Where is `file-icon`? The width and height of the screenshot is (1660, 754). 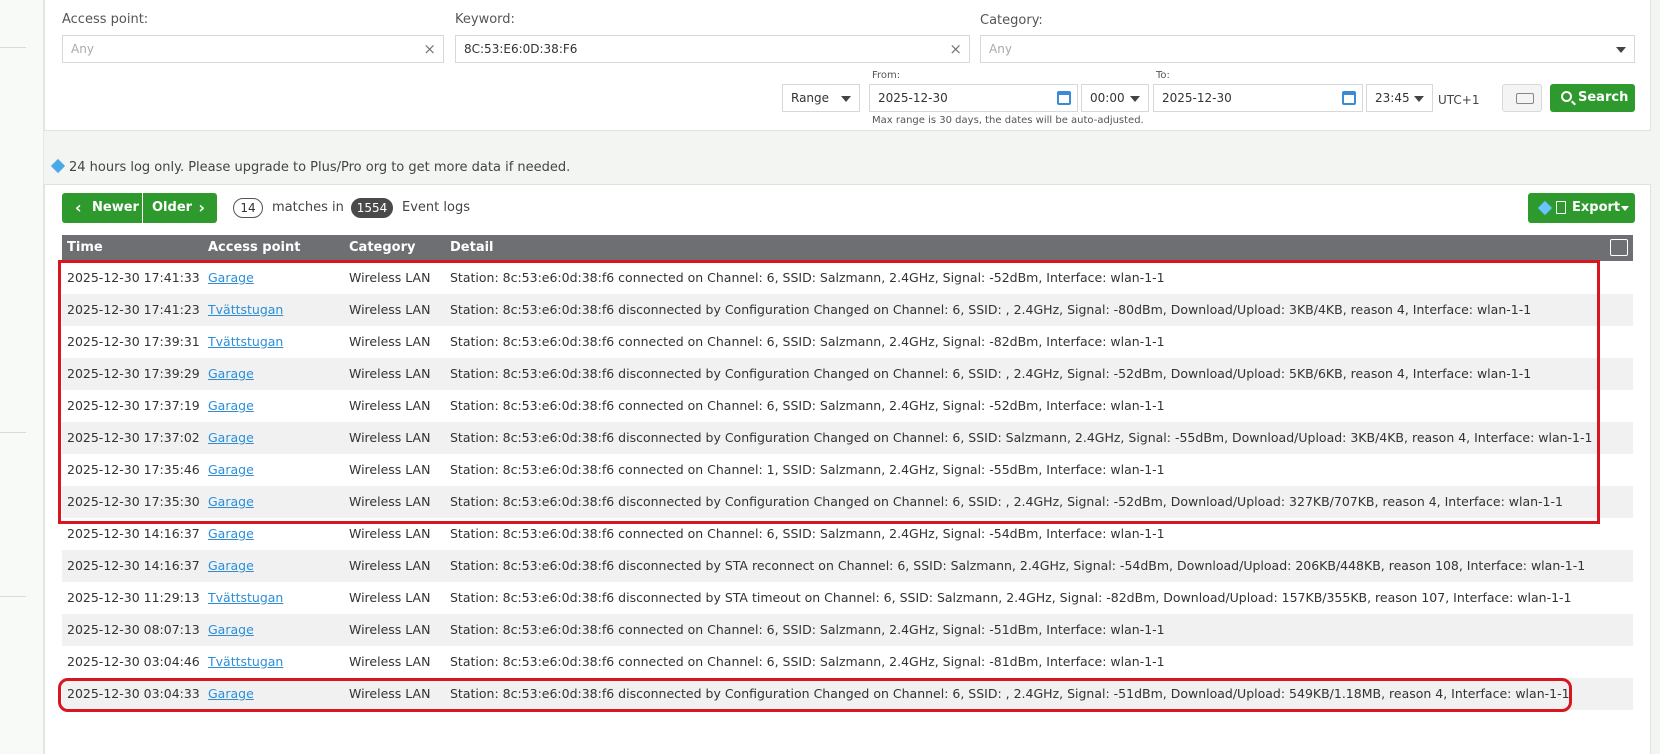 file-icon is located at coordinates (1561, 207).